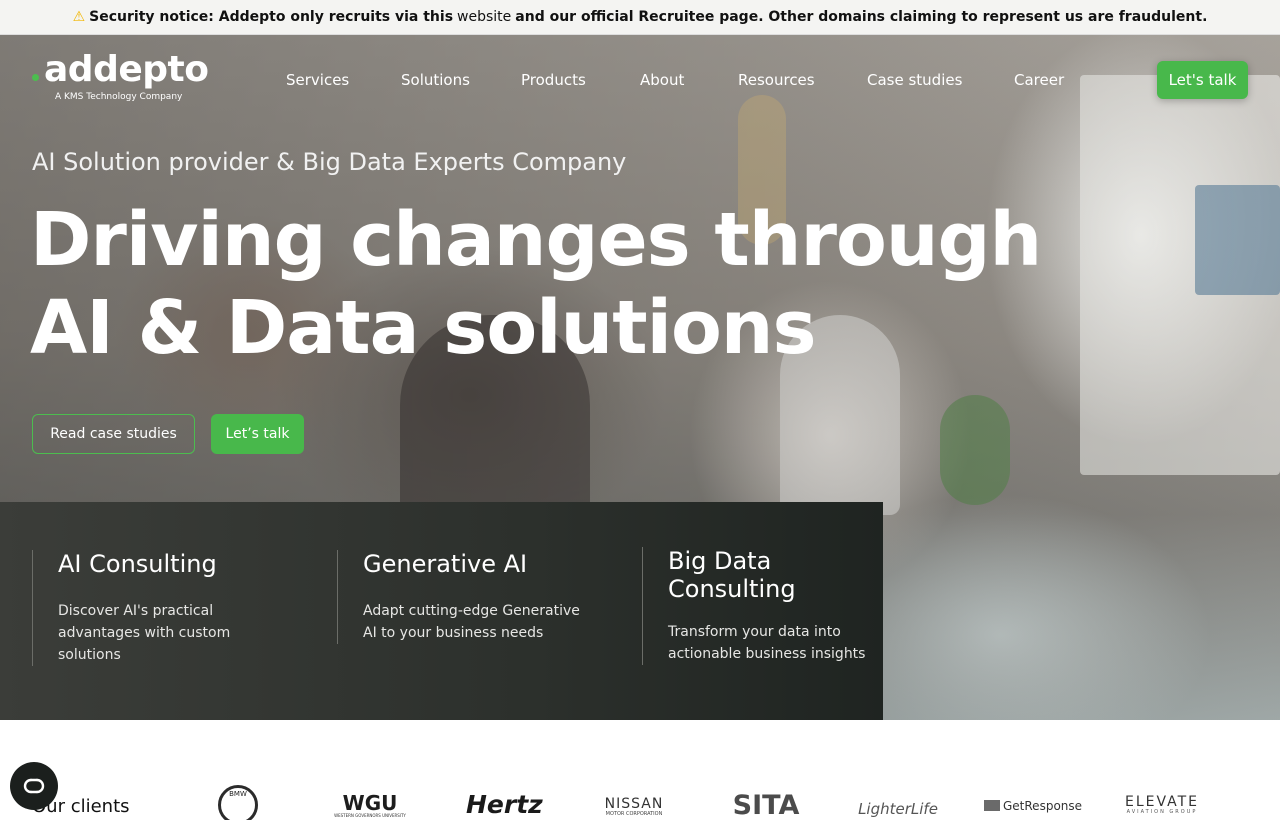 This screenshot has height=820, width=1280. I want to click on logo-dot-icon, so click(35, 77).